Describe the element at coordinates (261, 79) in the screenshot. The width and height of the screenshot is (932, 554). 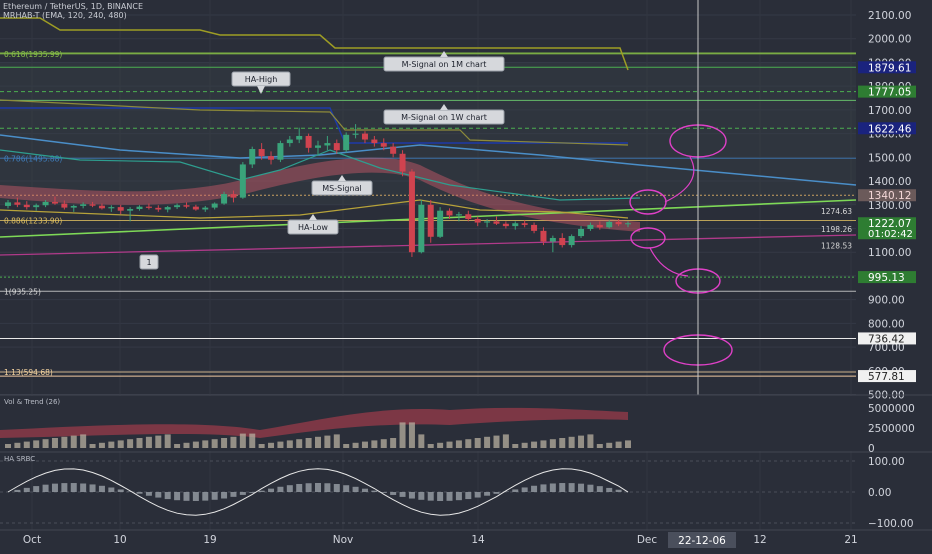
I see `annotation-ha-high: HA-High` at that location.